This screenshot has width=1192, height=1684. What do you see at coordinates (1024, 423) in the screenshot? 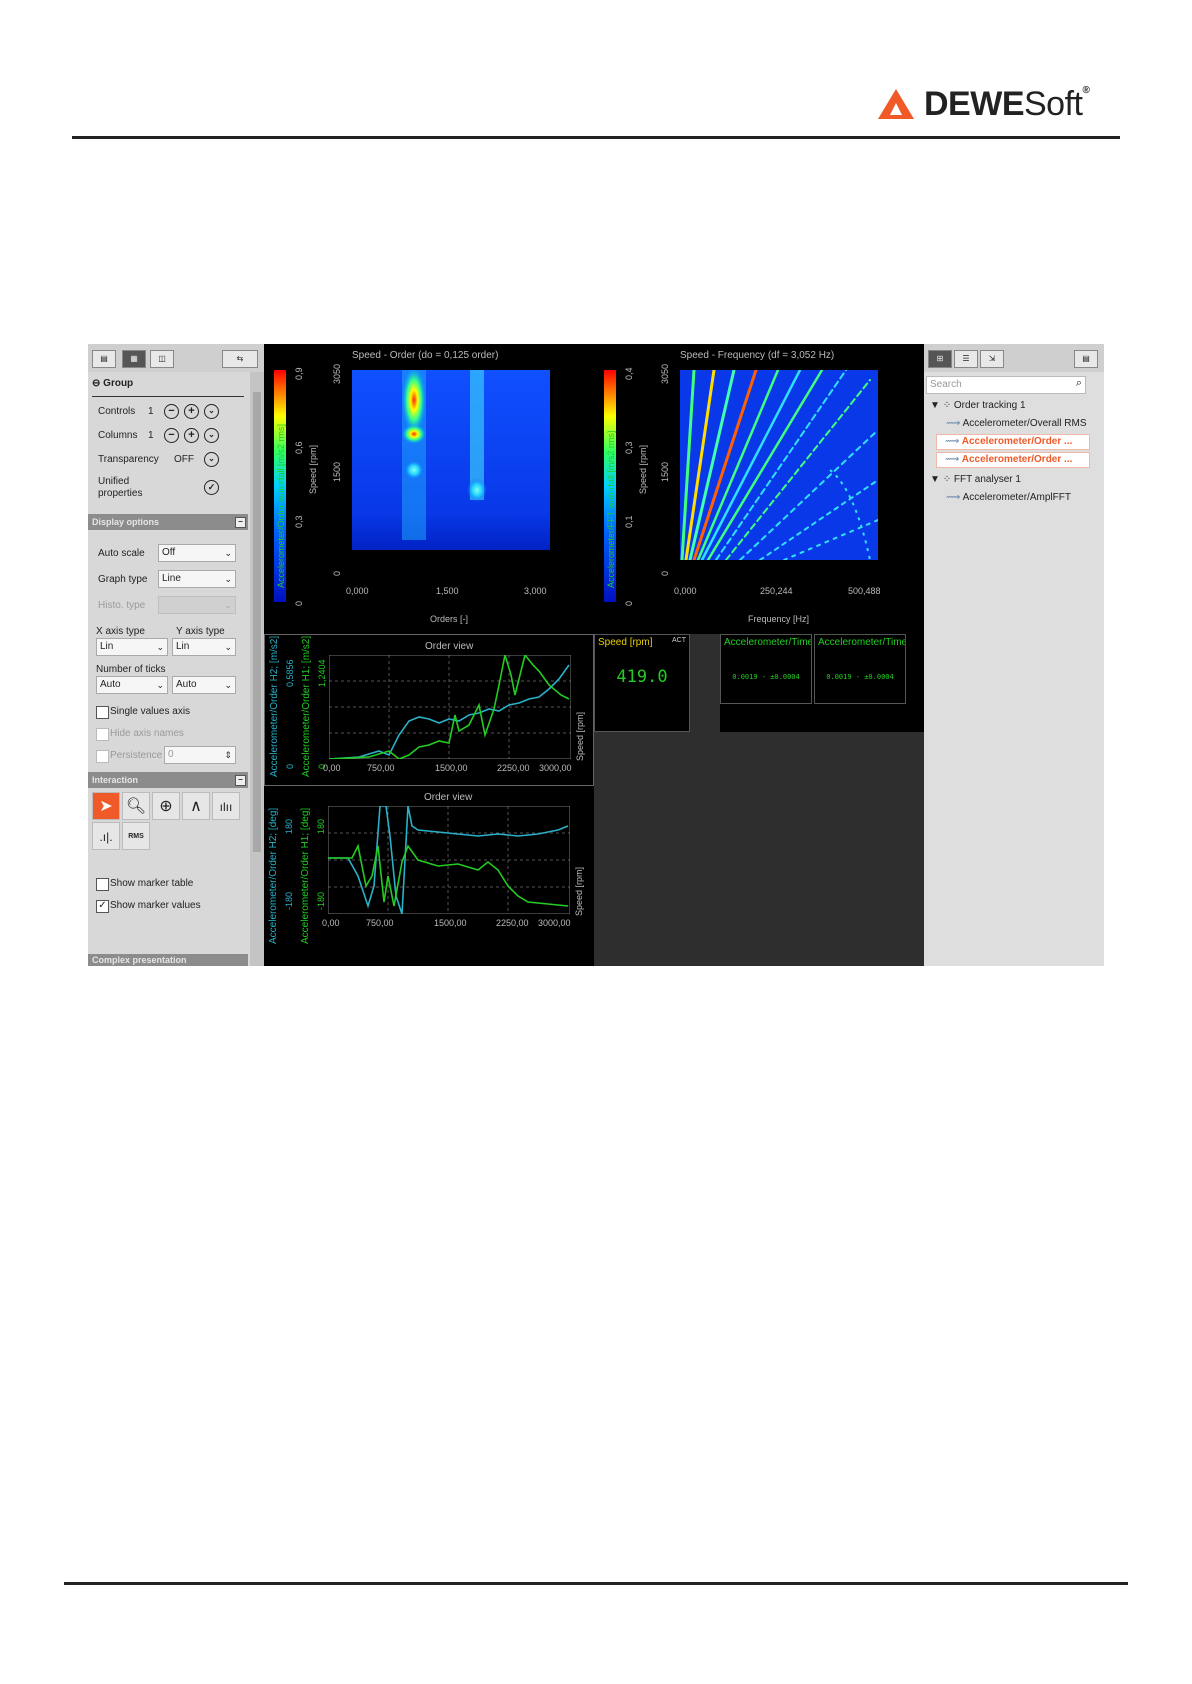
I see `tree-label-overall-rms: Accelerometer/Overall RMS` at bounding box center [1024, 423].